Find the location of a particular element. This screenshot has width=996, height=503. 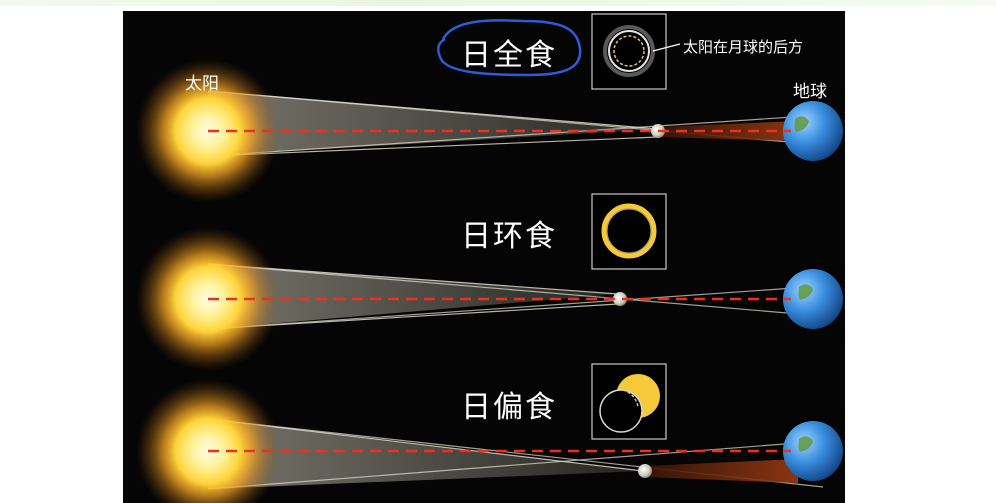

earth-label: 地球 is located at coordinates (810, 92).